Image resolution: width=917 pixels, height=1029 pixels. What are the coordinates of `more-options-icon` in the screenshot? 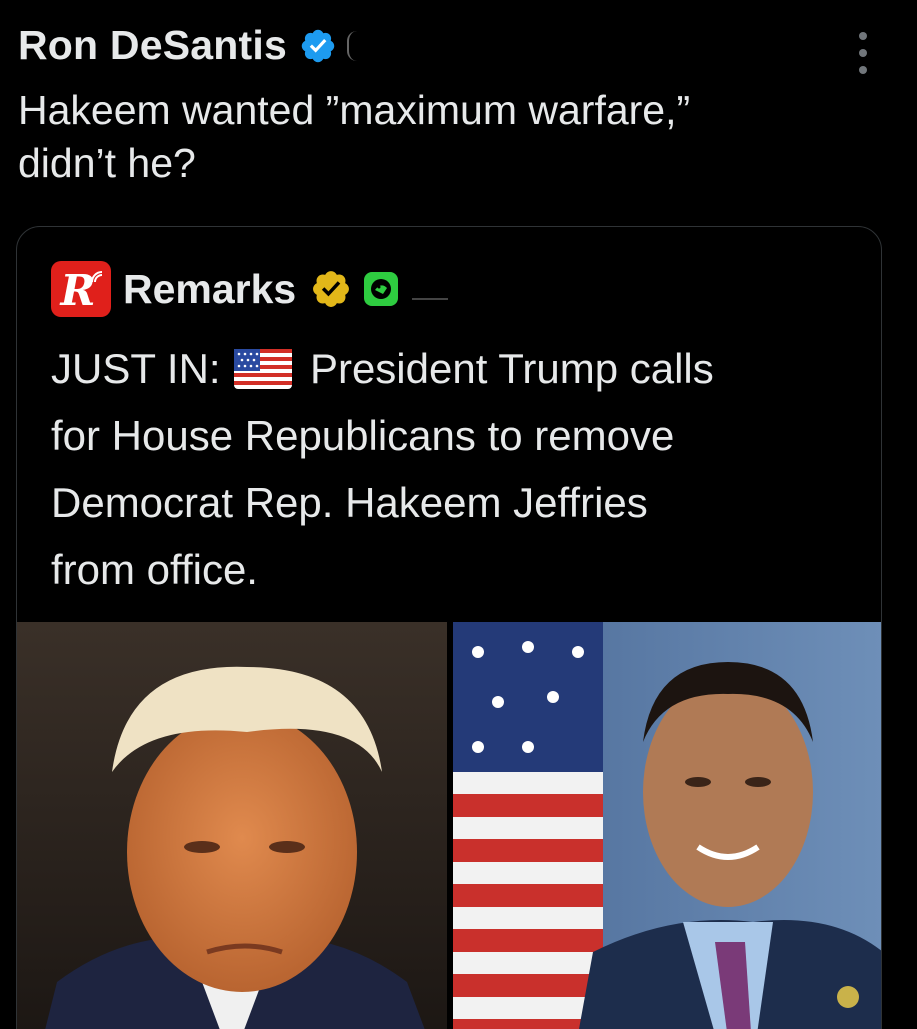 It's located at (865, 53).